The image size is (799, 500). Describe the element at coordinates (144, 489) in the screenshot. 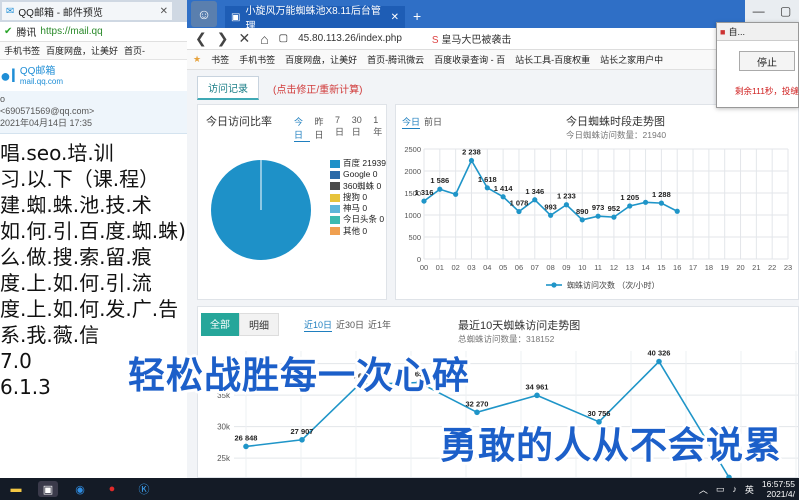

I see `k-app-icon: Ⓚ` at that location.